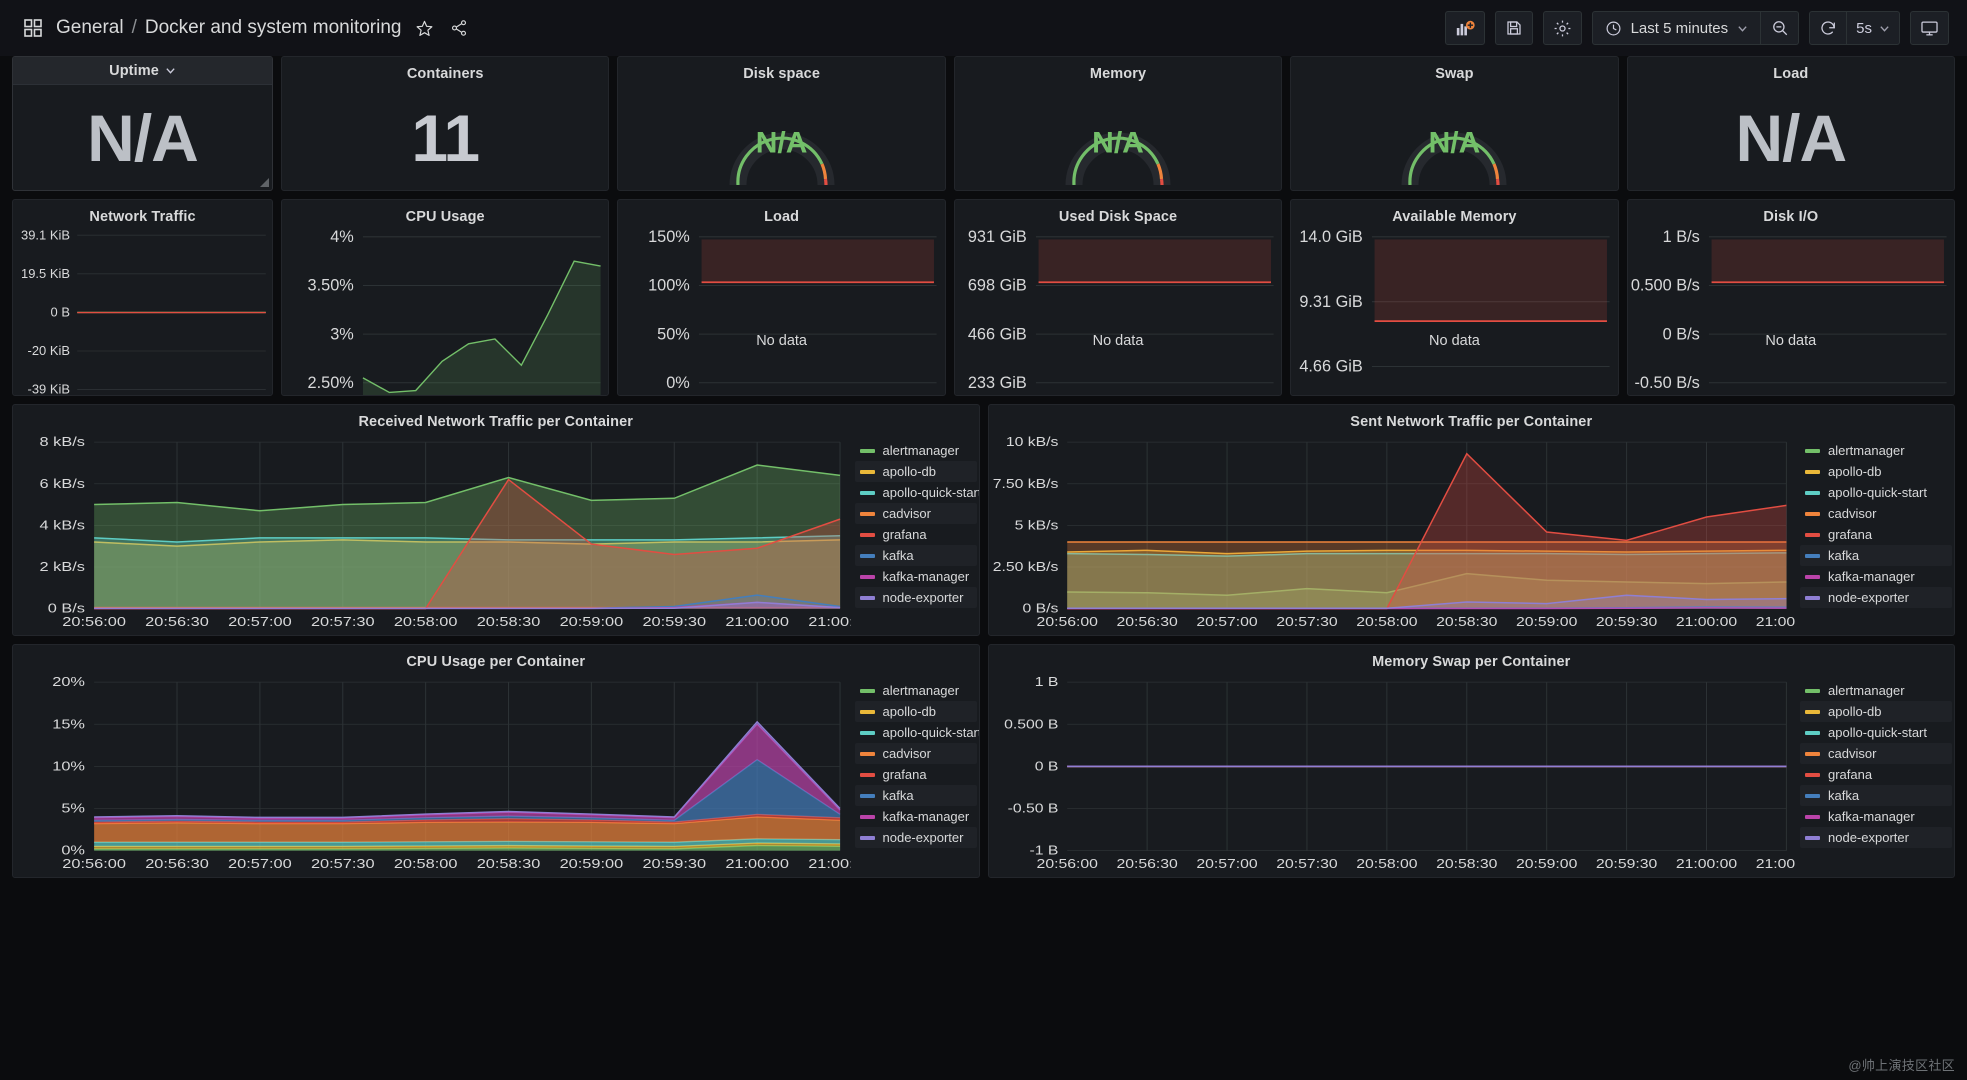  Describe the element at coordinates (1454, 143) in the screenshot. I see `gauge-value: N/A` at that location.